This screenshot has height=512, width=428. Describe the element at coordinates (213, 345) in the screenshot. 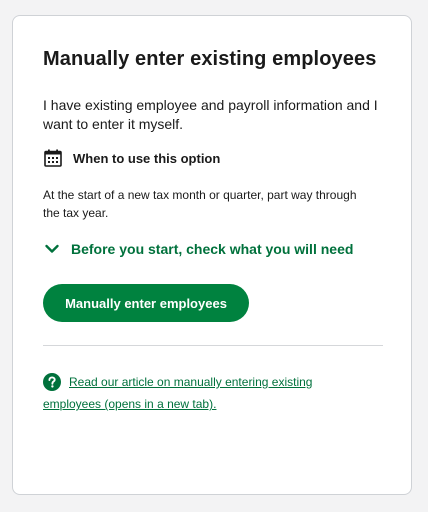

I see `divider` at that location.